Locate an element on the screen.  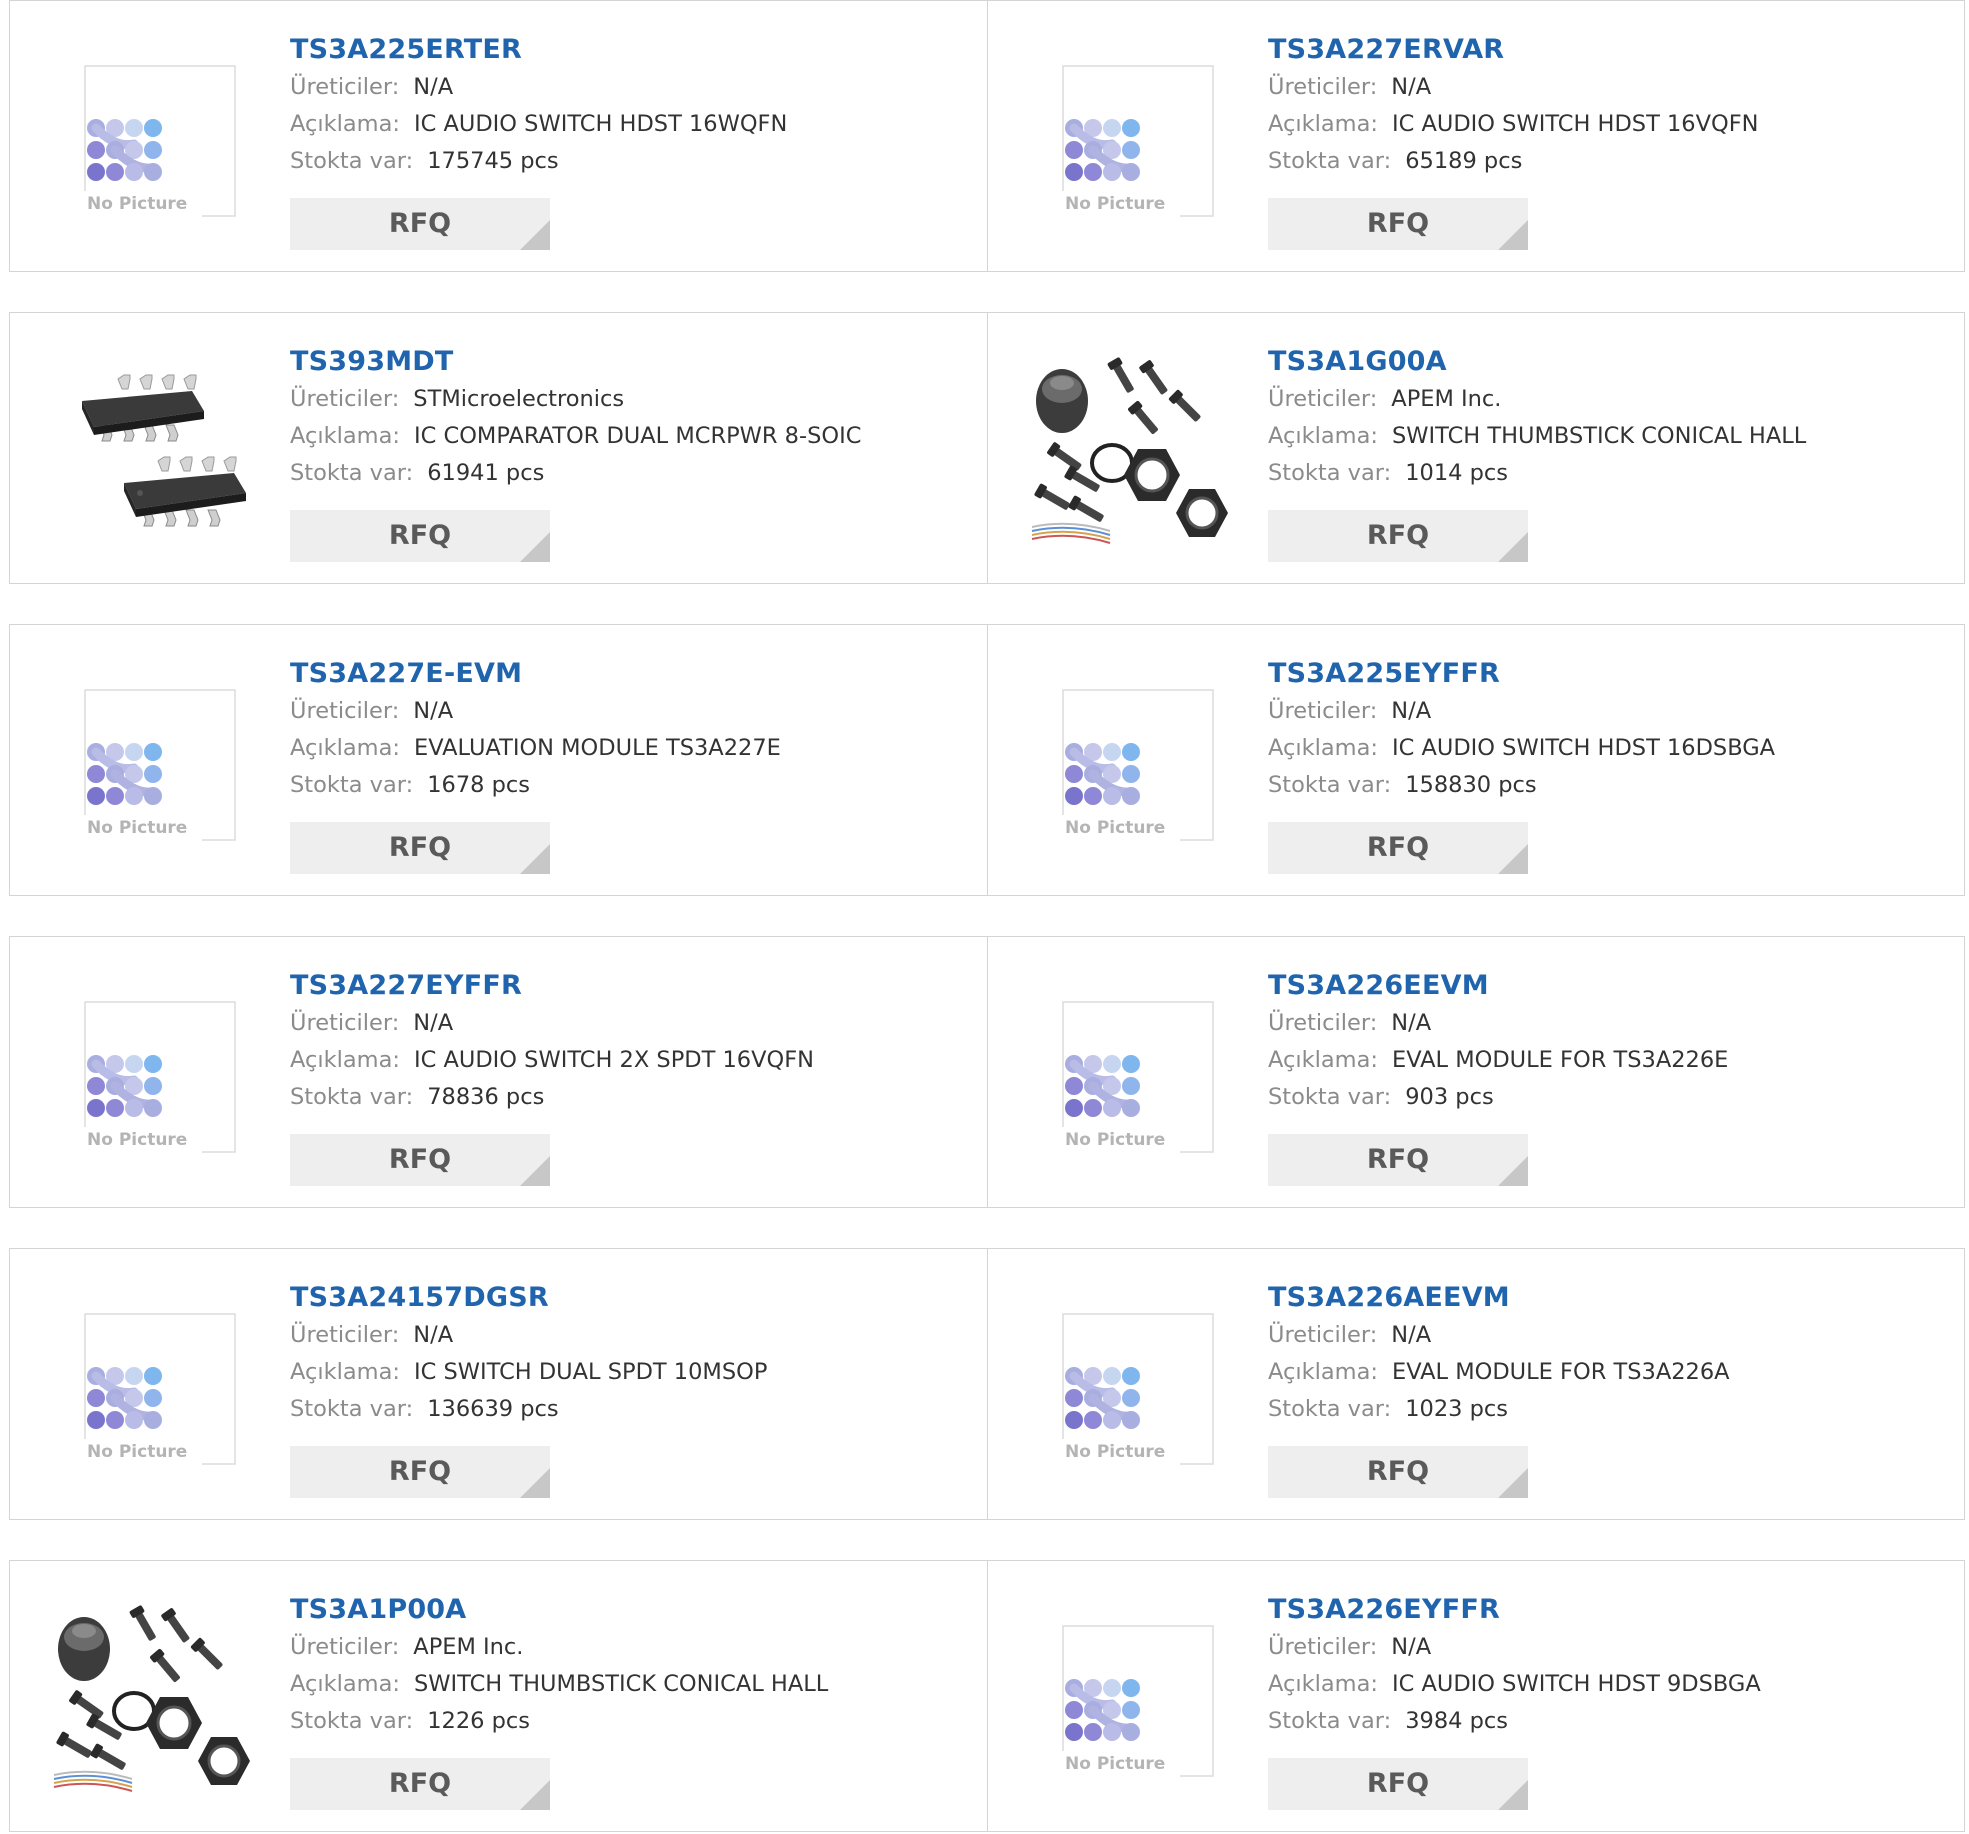
description-value: IC AUDIO SWITCH HDST 16WQFN is located at coordinates (600, 124).